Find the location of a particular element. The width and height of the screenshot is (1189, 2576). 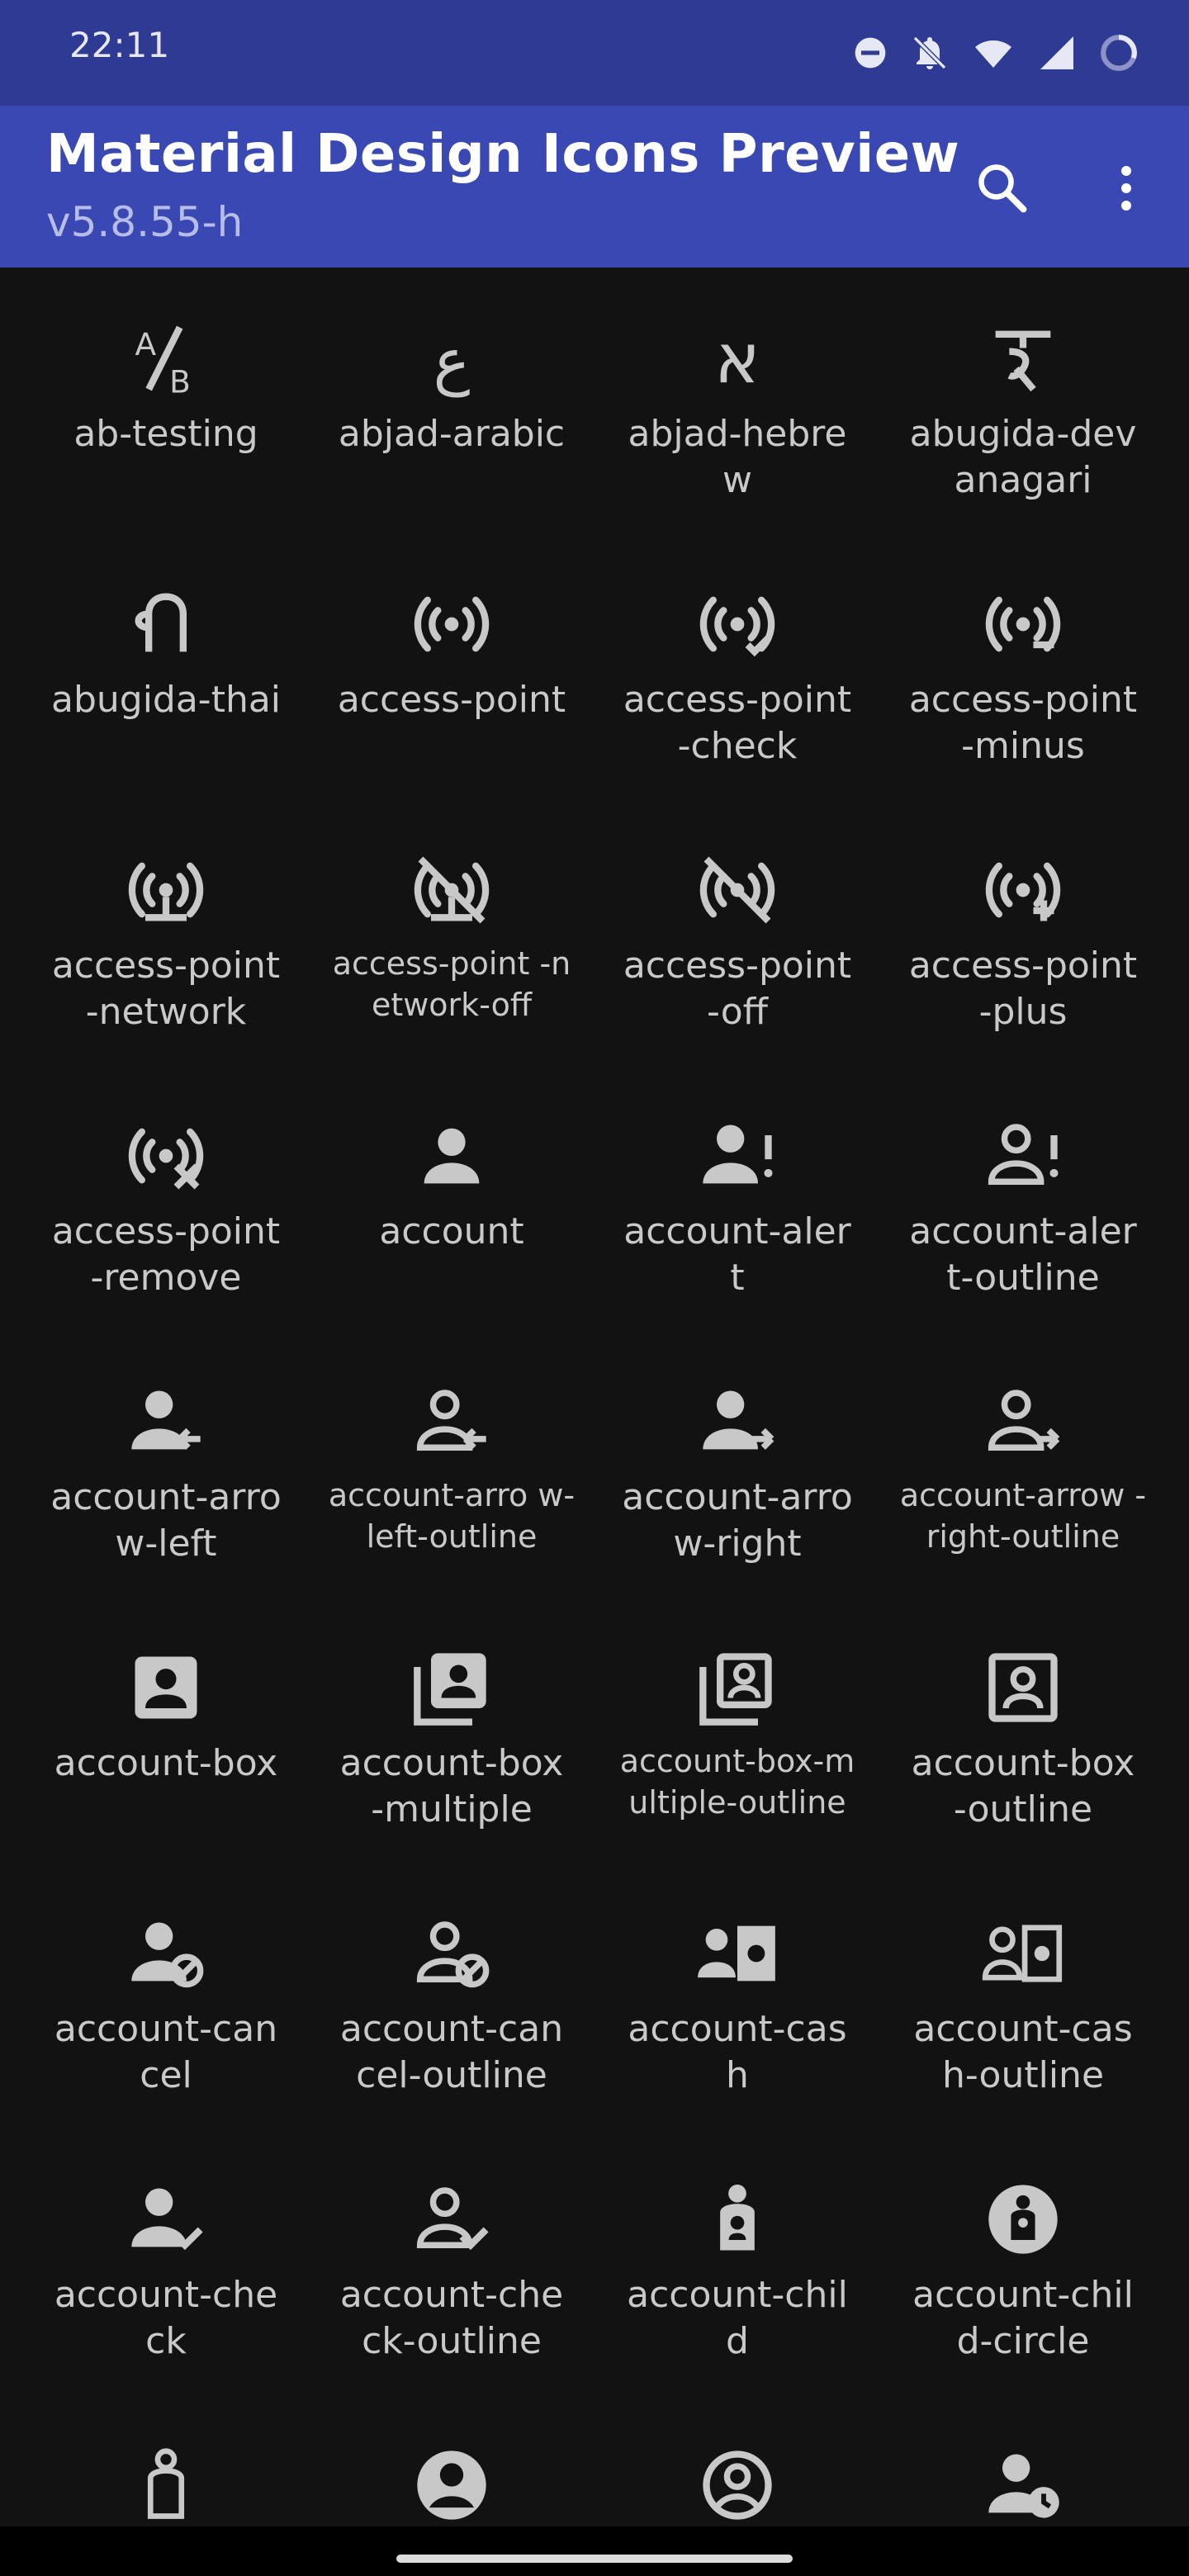

svg-text: א is located at coordinates (737, 359).